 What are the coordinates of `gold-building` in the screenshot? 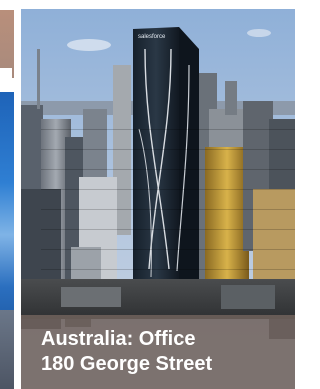 It's located at (227, 217).